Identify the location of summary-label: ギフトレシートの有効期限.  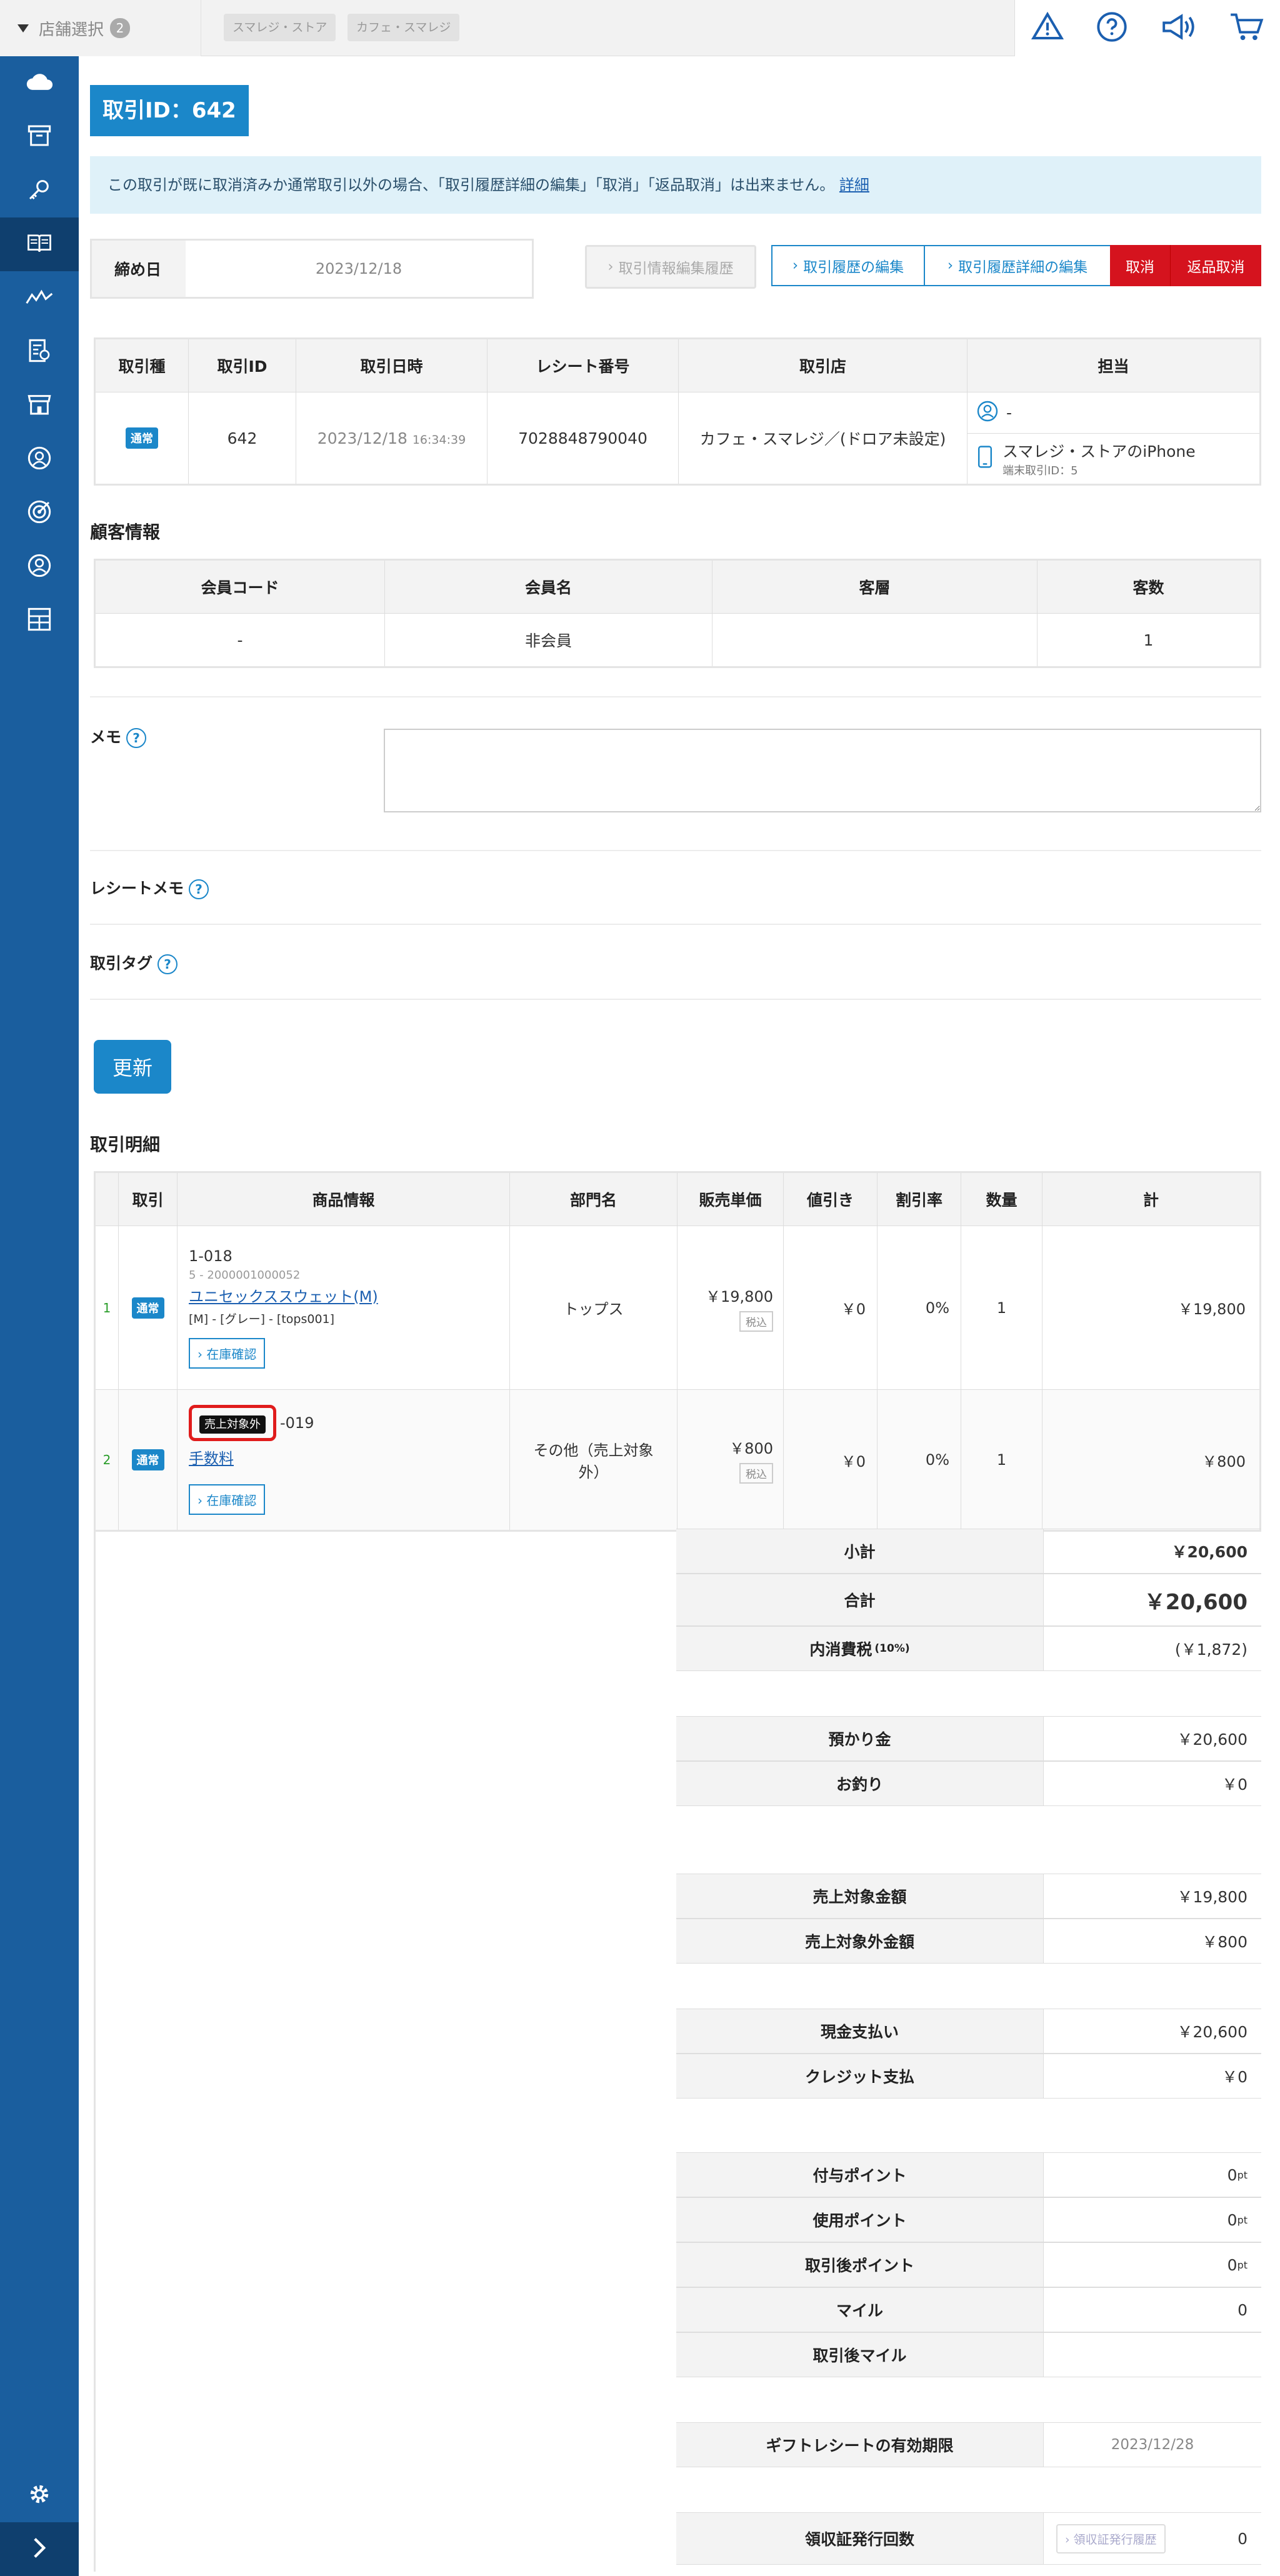
(860, 2445).